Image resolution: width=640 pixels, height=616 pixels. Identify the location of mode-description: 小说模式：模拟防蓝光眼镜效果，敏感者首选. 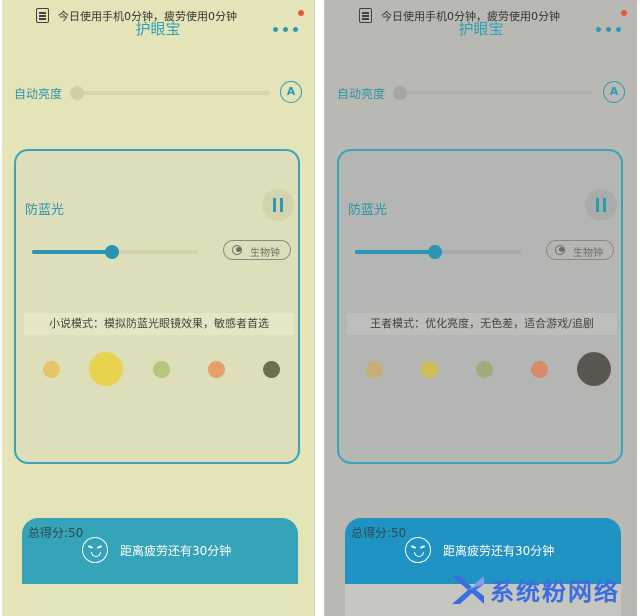
(159, 324).